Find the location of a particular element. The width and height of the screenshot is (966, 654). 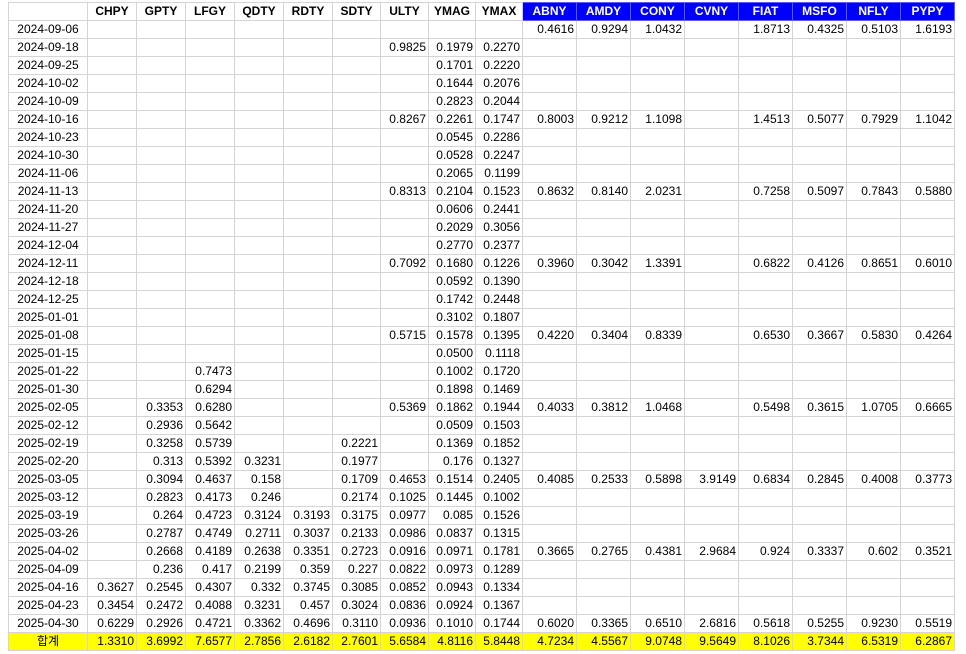

value-cell: 0.1025 is located at coordinates (404, 497).